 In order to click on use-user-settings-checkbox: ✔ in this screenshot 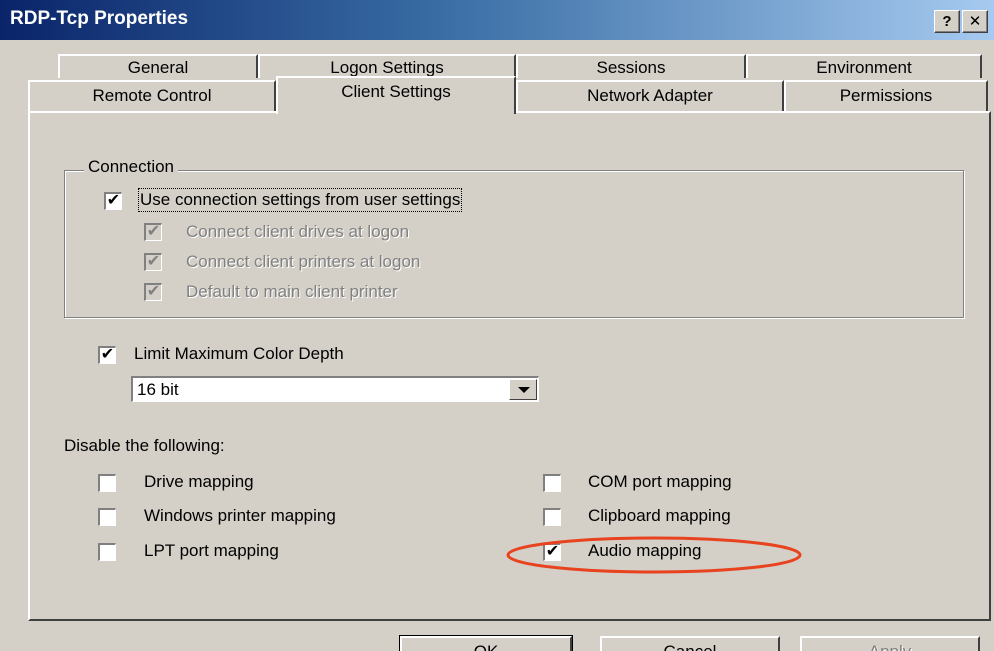, I will do `click(113, 201)`.